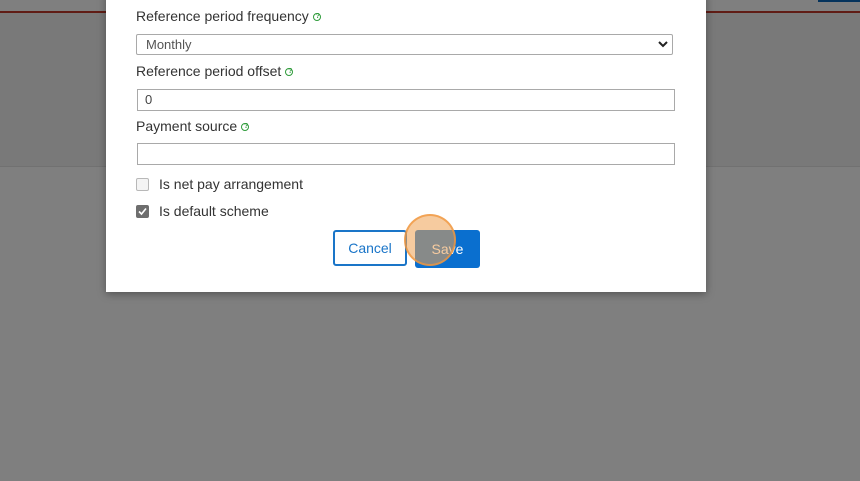  What do you see at coordinates (169, 44) in the screenshot?
I see `reference-period-frequency-value: Monthly` at bounding box center [169, 44].